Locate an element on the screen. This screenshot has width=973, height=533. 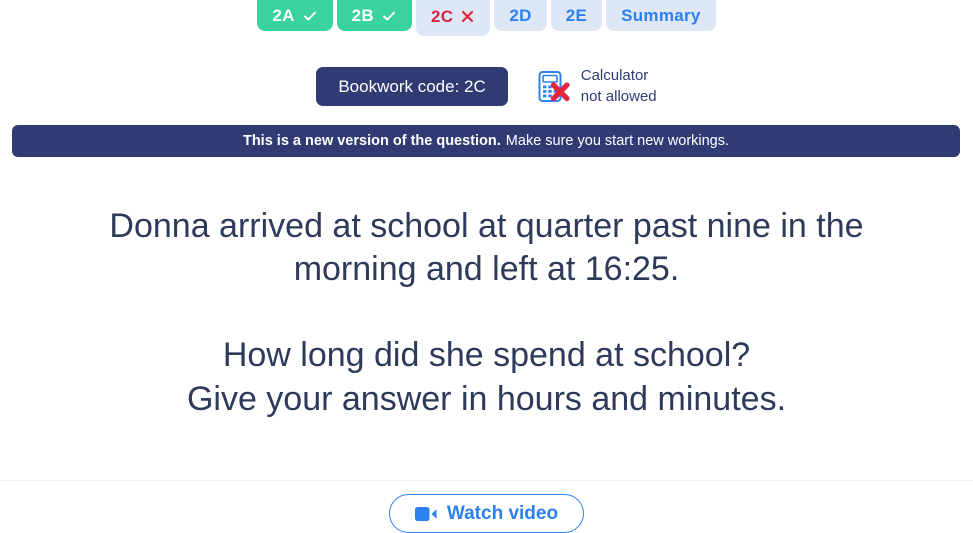
new-version-banner-lead: This is a new version of the question. is located at coordinates (371, 141).